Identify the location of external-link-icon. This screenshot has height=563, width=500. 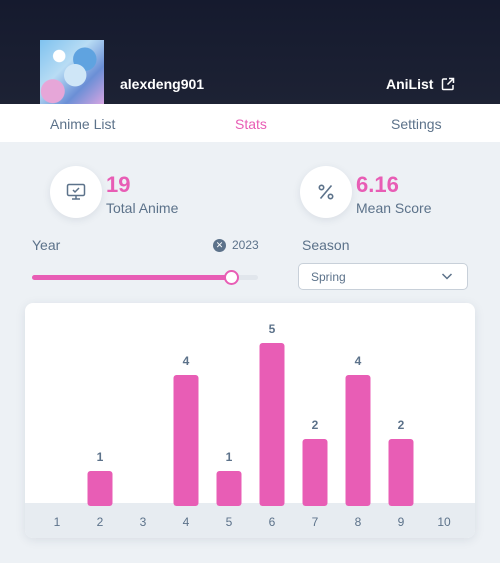
(448, 84).